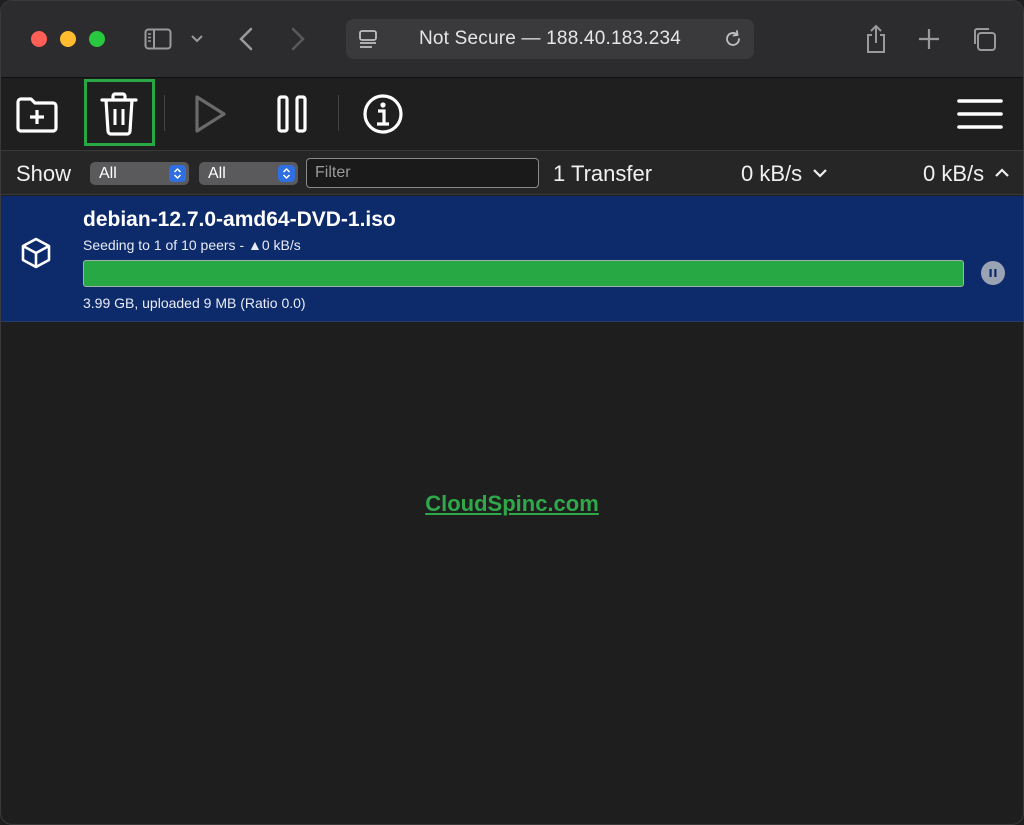  I want to click on tracker-filter-select: All, so click(248, 173).